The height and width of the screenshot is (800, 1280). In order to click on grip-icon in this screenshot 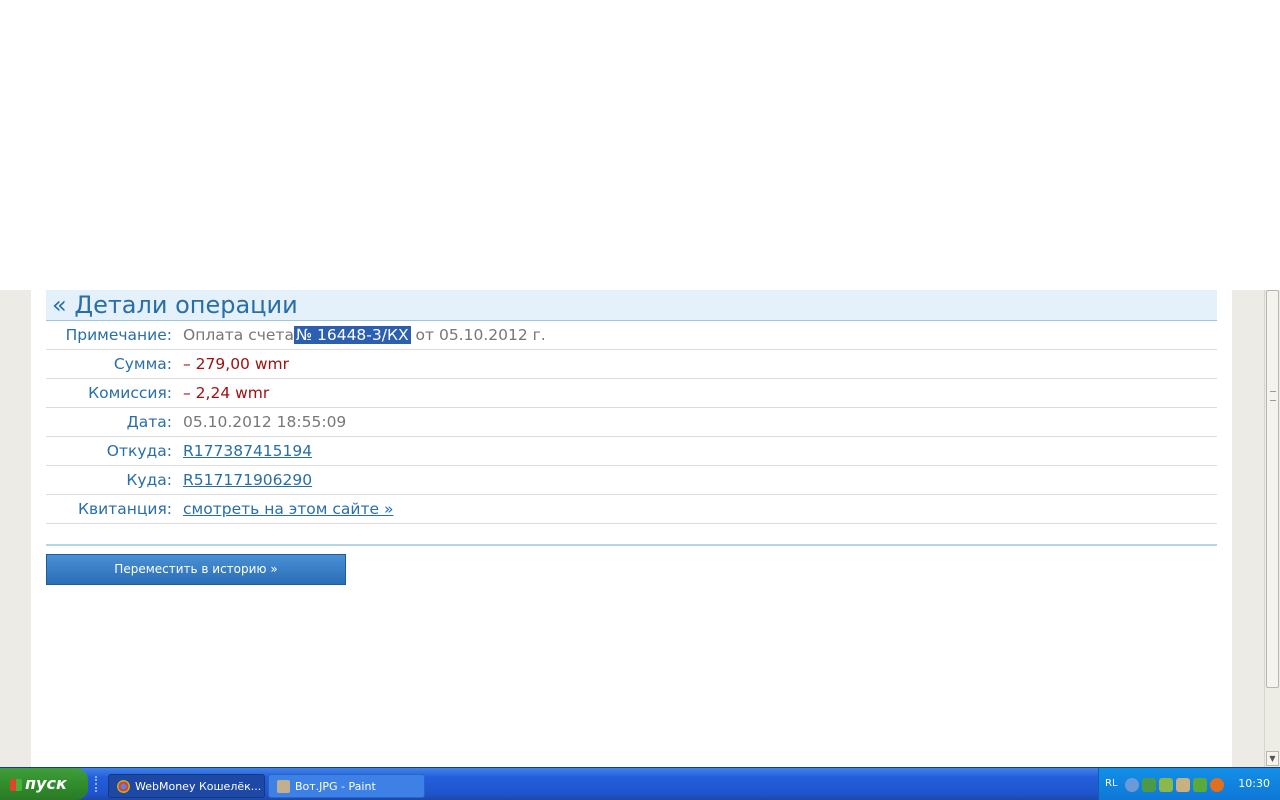, I will do `click(1273, 396)`.